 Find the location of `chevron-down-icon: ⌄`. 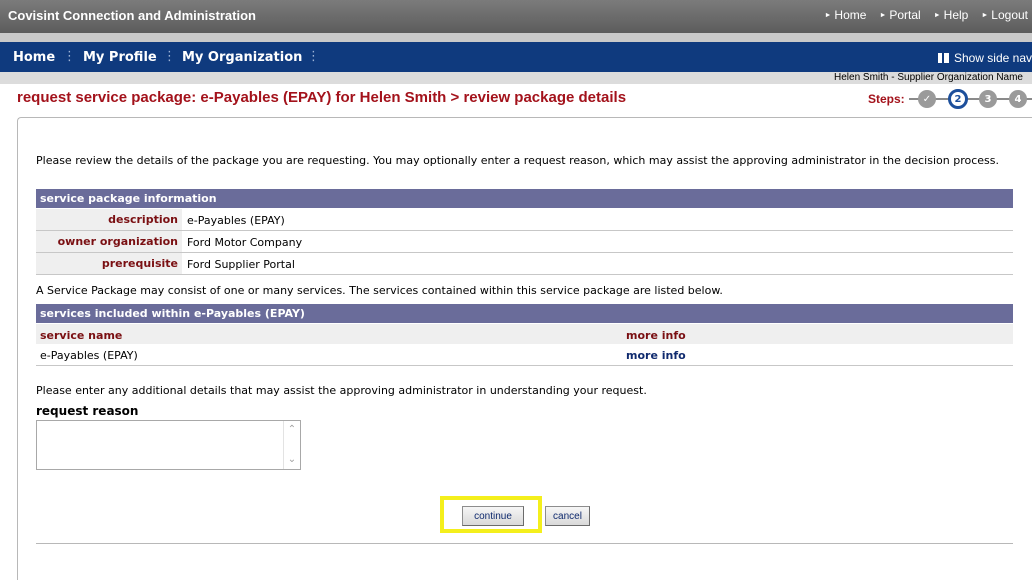

chevron-down-icon: ⌄ is located at coordinates (292, 460).